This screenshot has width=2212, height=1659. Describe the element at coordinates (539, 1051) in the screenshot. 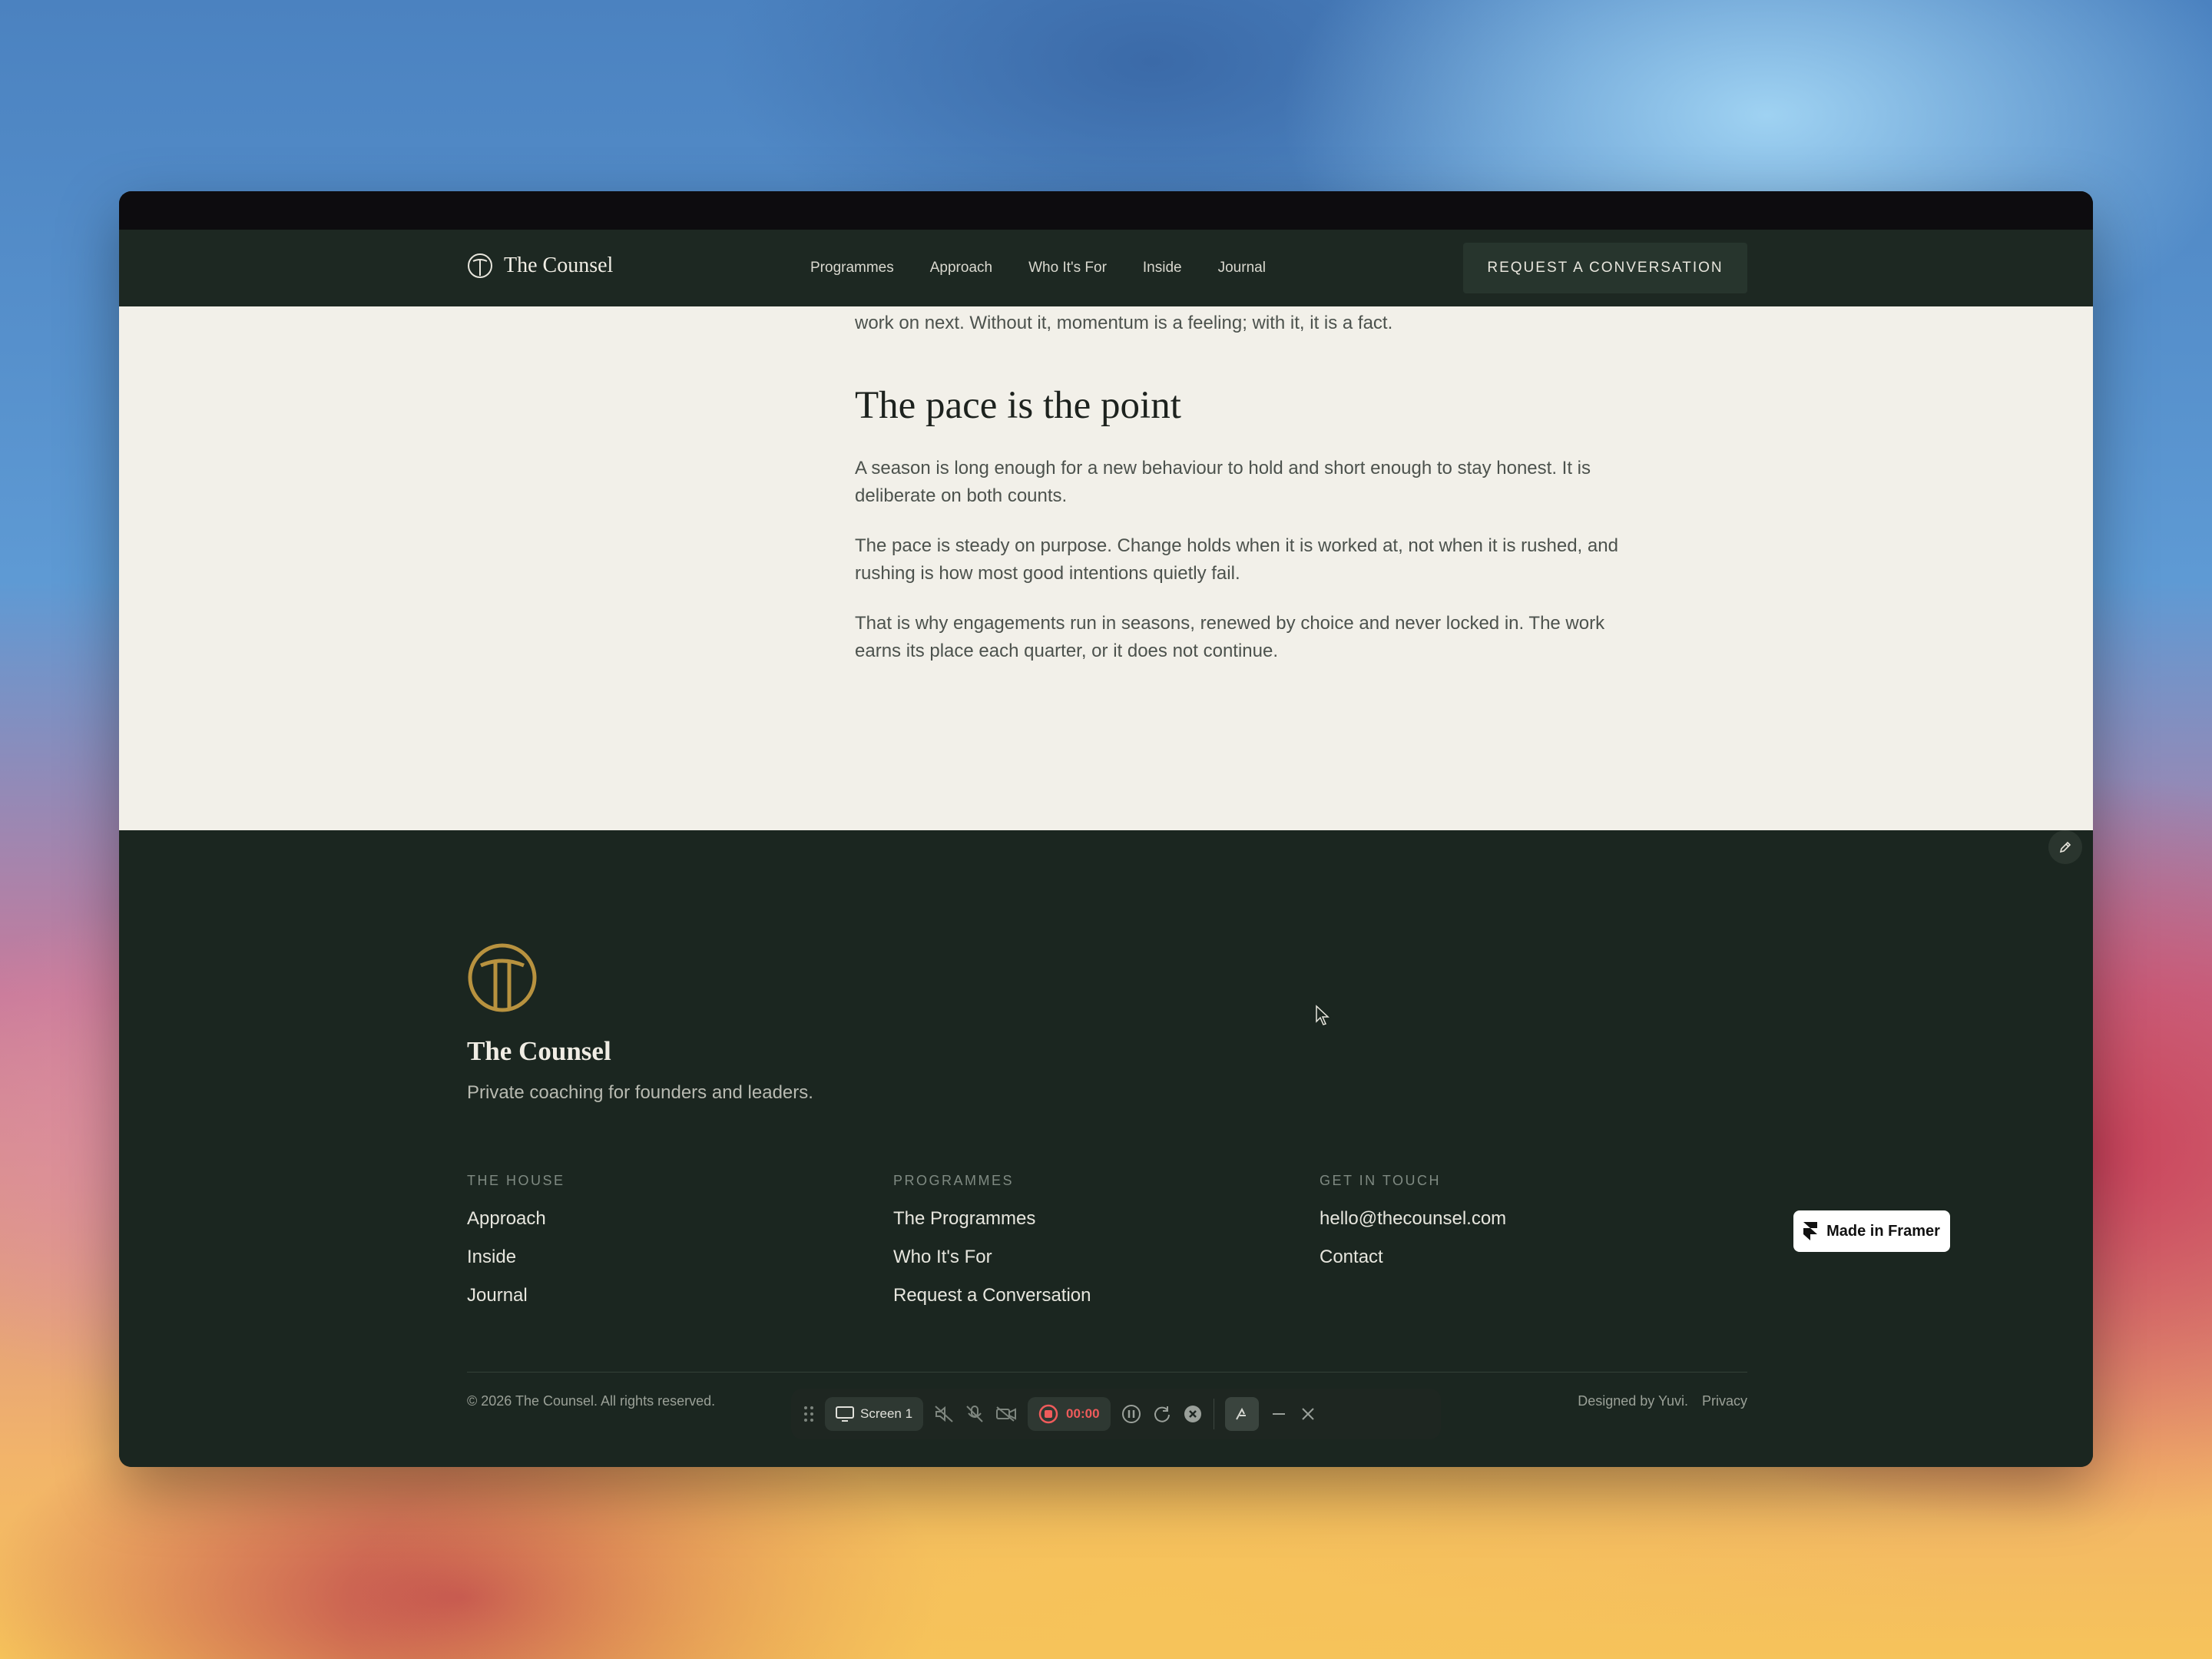

I see `footer-brand-name: The Counsel` at that location.